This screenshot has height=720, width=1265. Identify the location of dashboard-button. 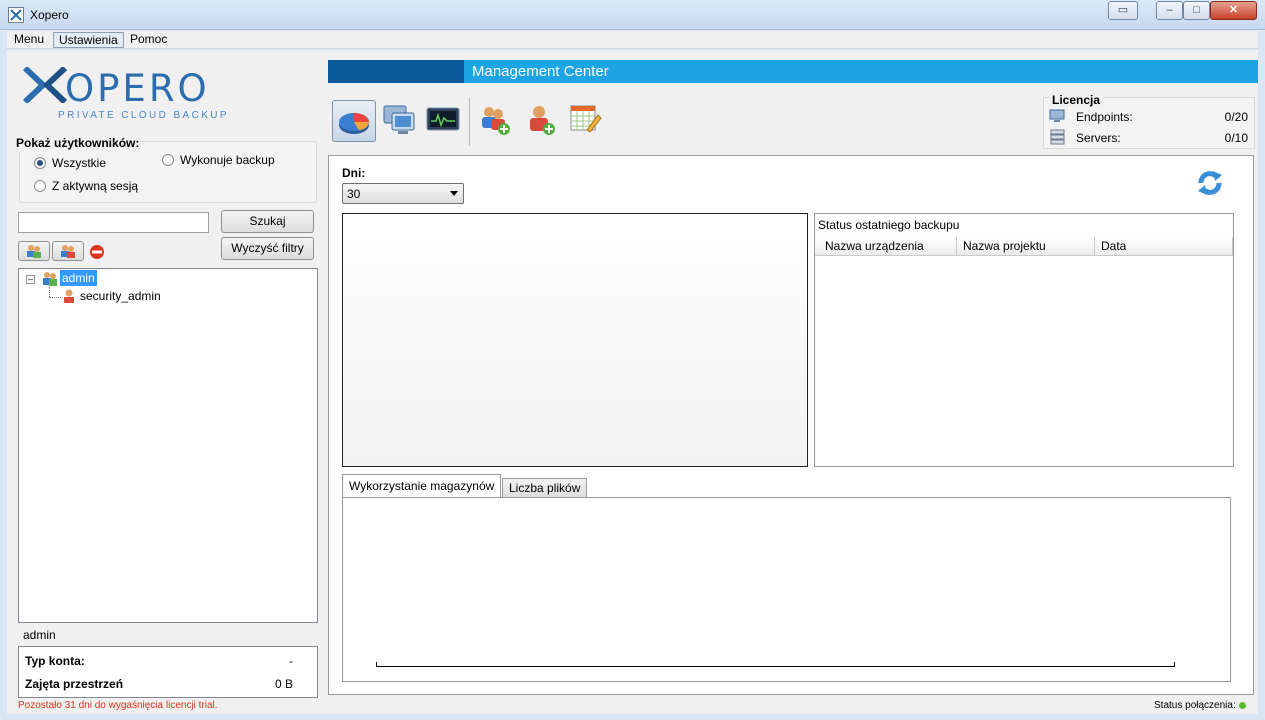
(354, 121).